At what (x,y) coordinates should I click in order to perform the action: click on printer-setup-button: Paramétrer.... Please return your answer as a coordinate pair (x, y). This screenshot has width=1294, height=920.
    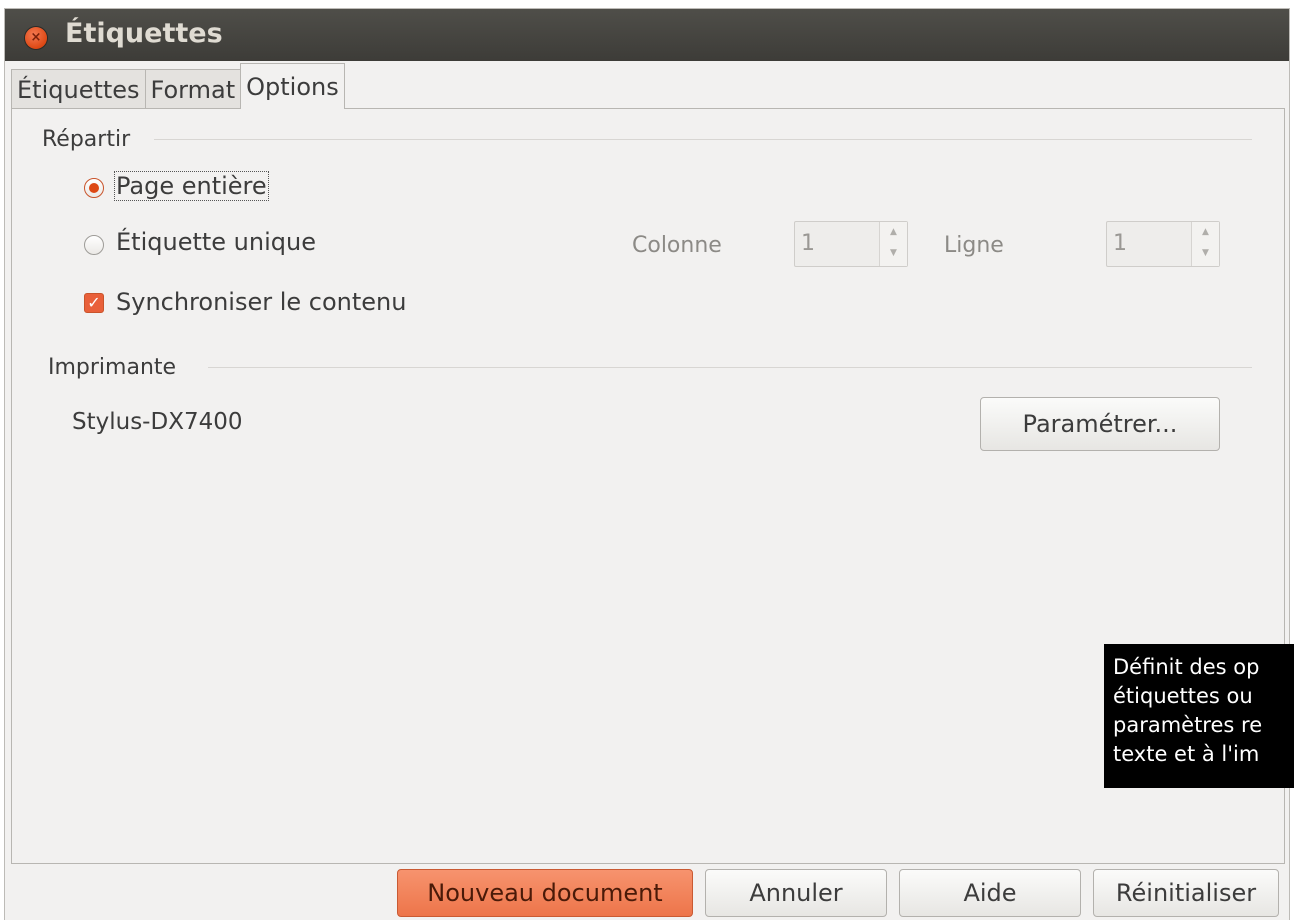
    Looking at the image, I should click on (1100, 424).